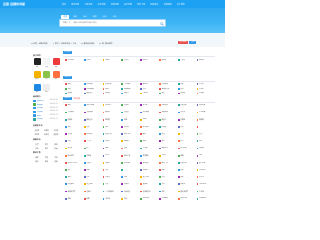 The height and width of the screenshot is (240, 320). I want to click on site-link: Unsplash, so click(206, 198).